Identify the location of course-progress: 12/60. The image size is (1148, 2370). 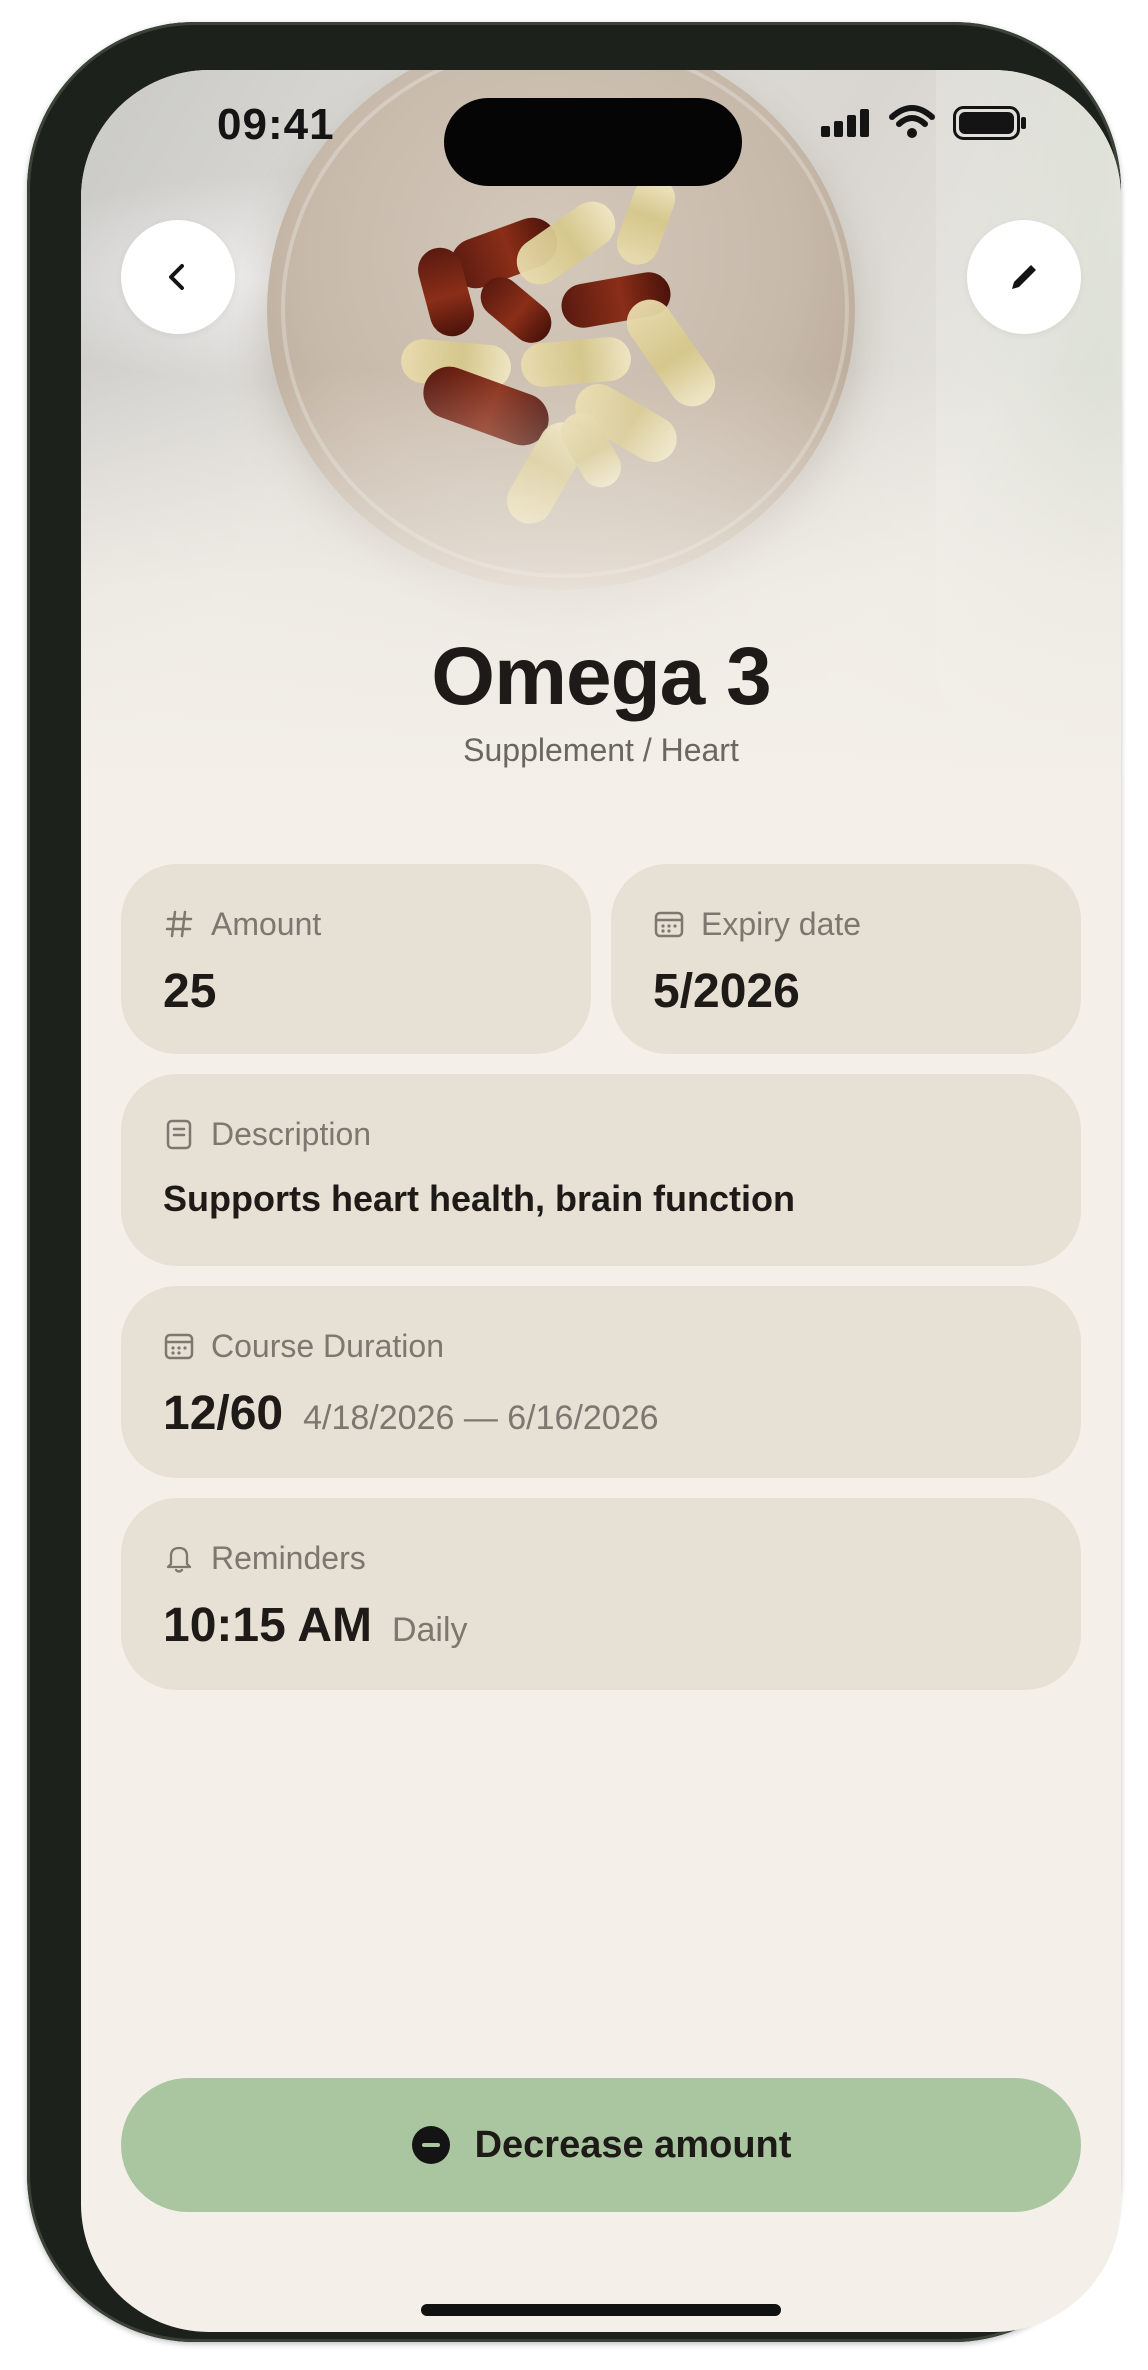
(223, 1413).